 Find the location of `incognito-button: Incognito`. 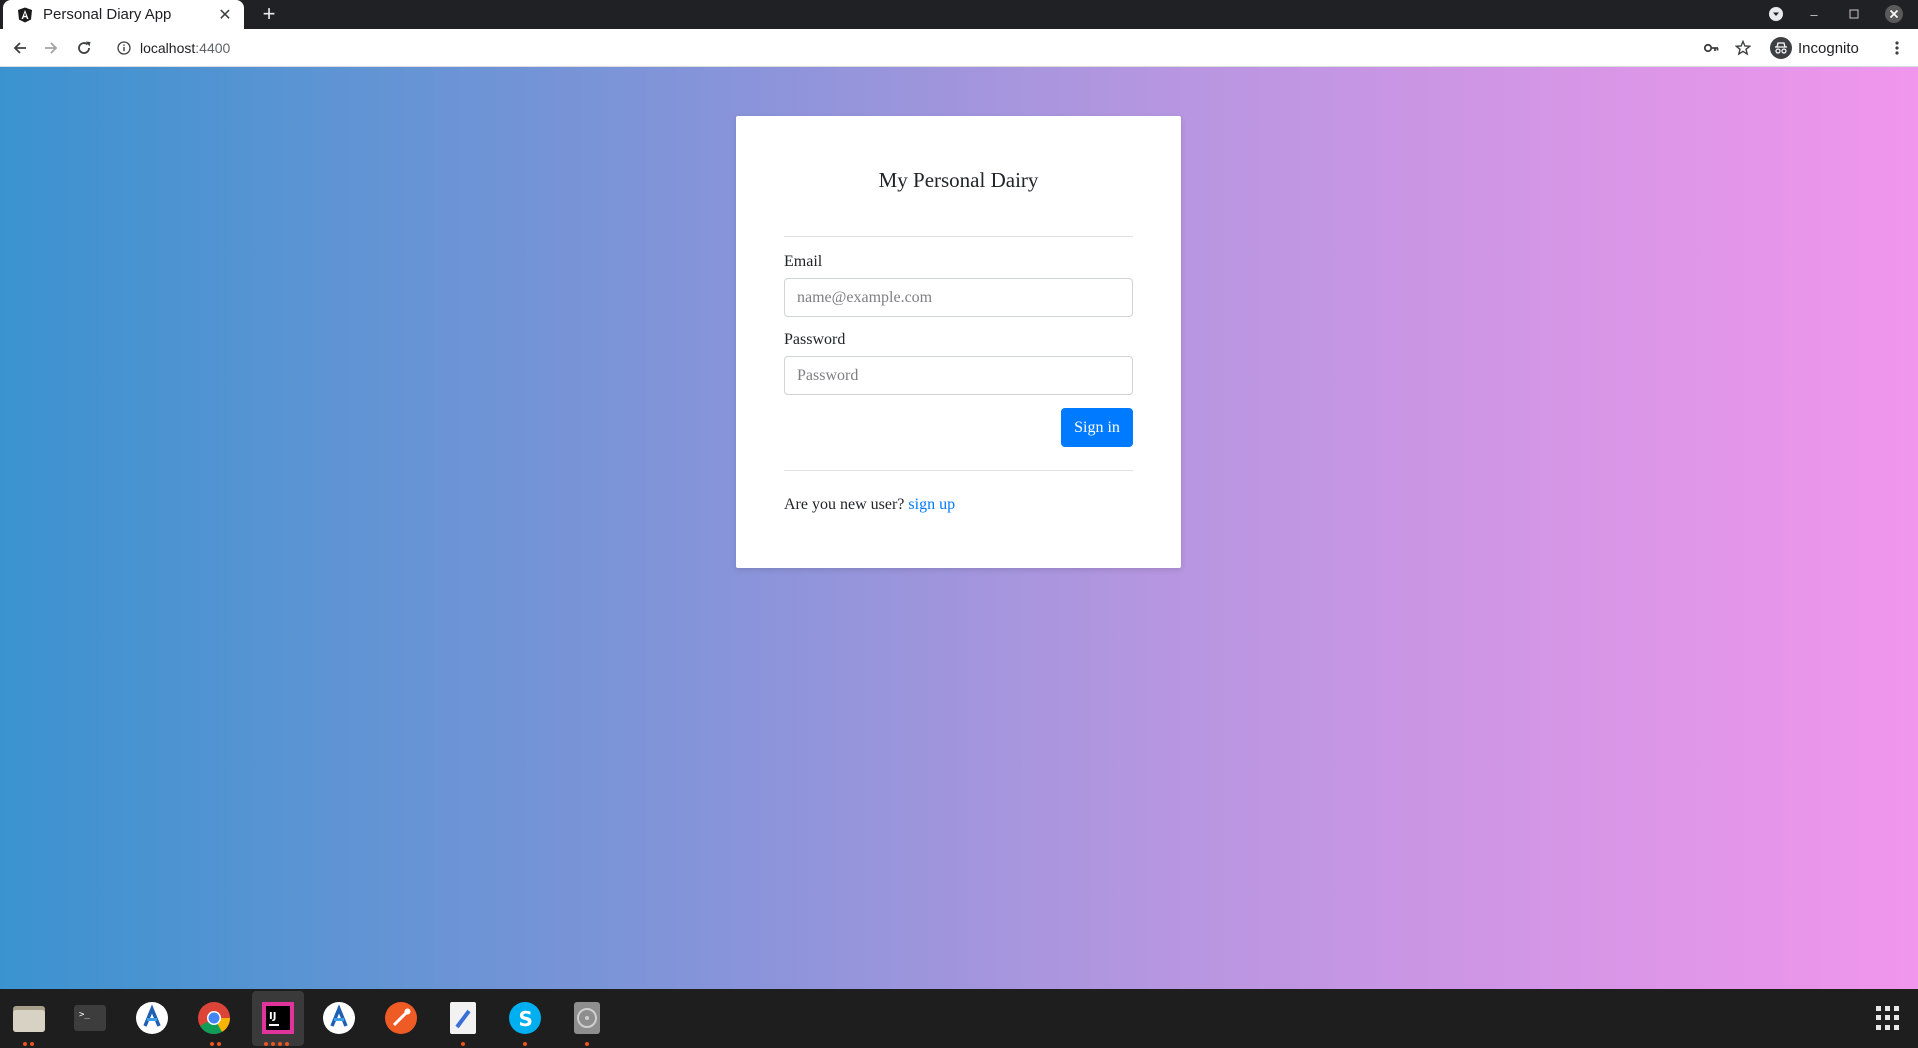

incognito-button: Incognito is located at coordinates (1821, 48).